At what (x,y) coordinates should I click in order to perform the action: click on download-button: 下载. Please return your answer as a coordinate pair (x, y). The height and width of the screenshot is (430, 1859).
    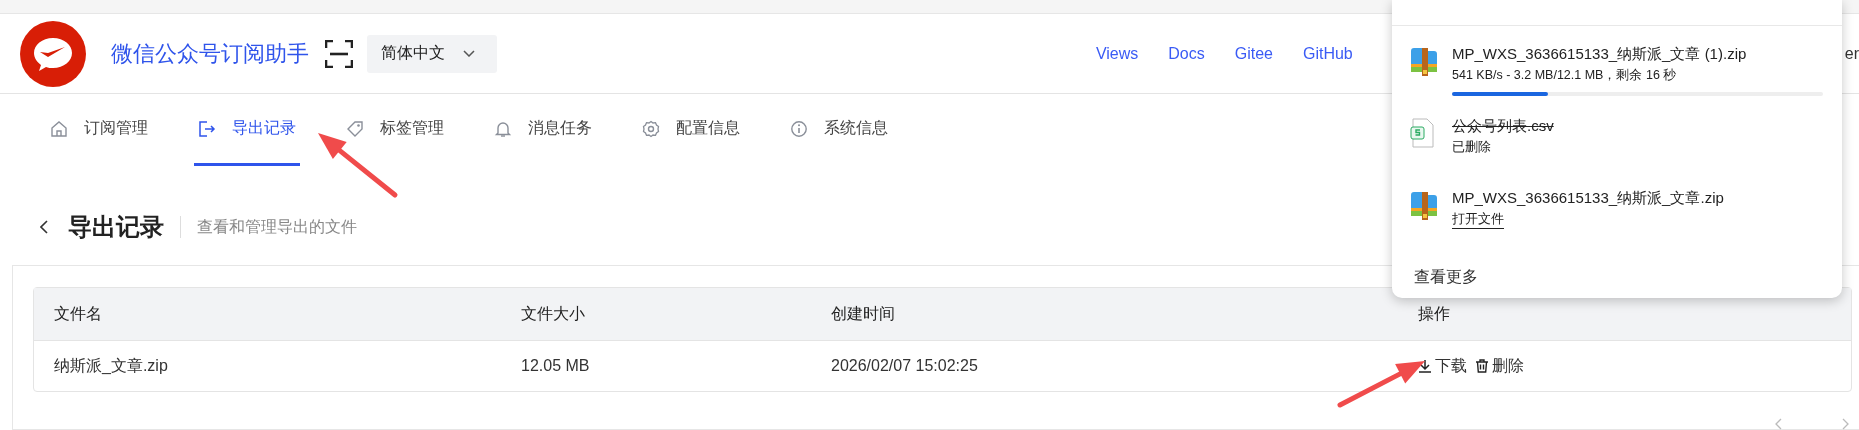
    Looking at the image, I should click on (1442, 366).